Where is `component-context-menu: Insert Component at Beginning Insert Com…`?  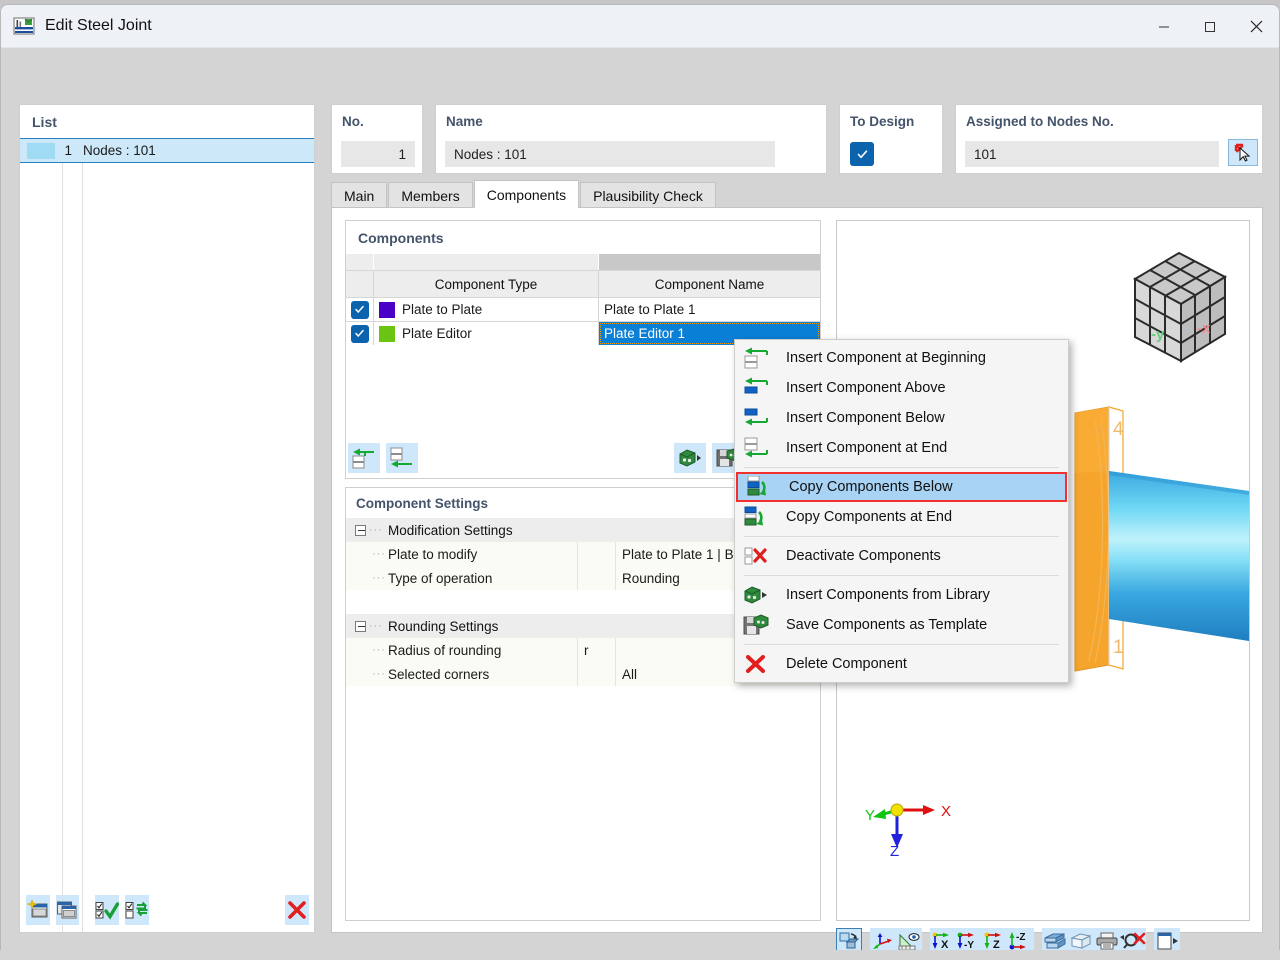
component-context-menu: Insert Component at Beginning Insert Com… is located at coordinates (901, 511).